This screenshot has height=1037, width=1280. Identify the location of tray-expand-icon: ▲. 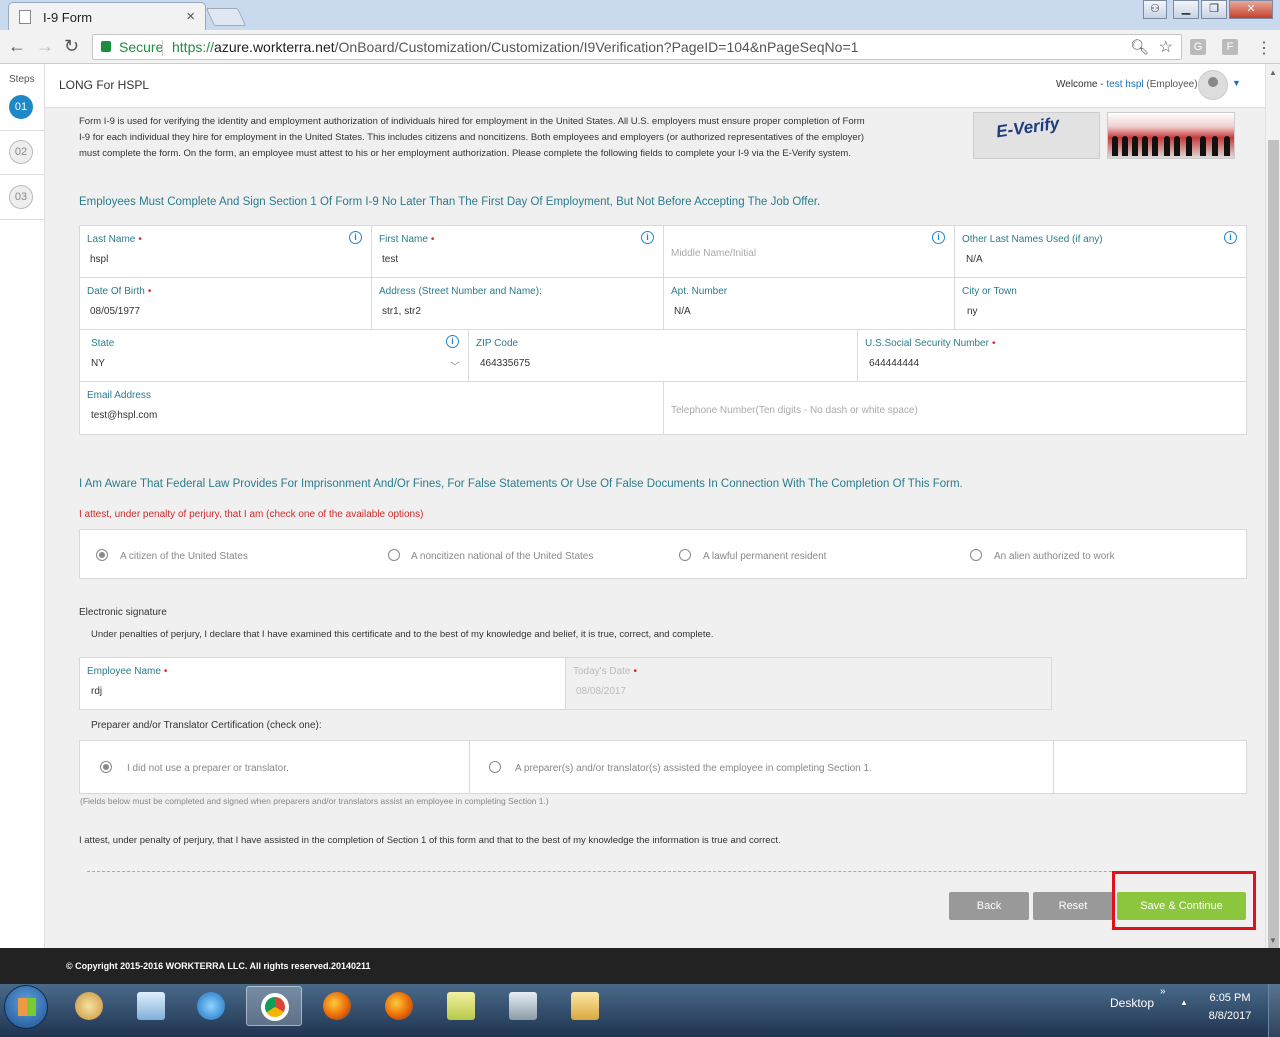
(1184, 1002).